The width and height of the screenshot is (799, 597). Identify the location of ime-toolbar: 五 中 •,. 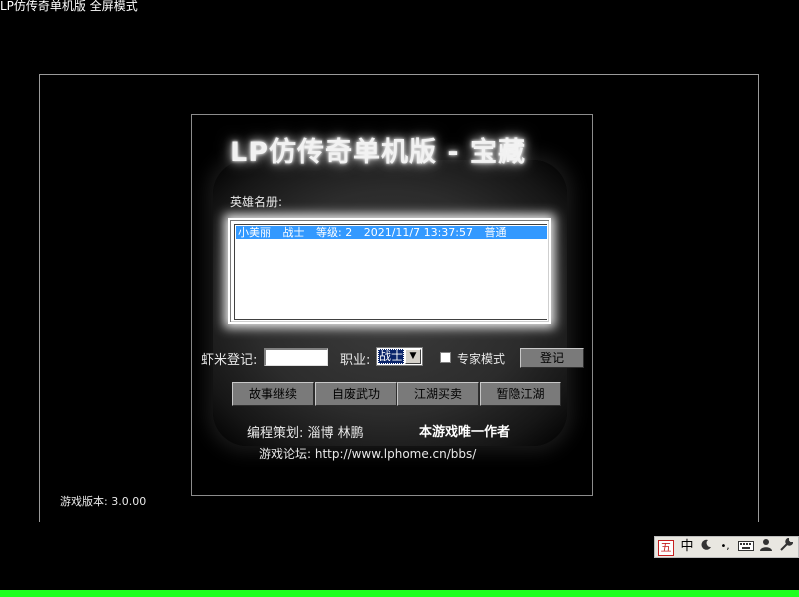
(726, 547).